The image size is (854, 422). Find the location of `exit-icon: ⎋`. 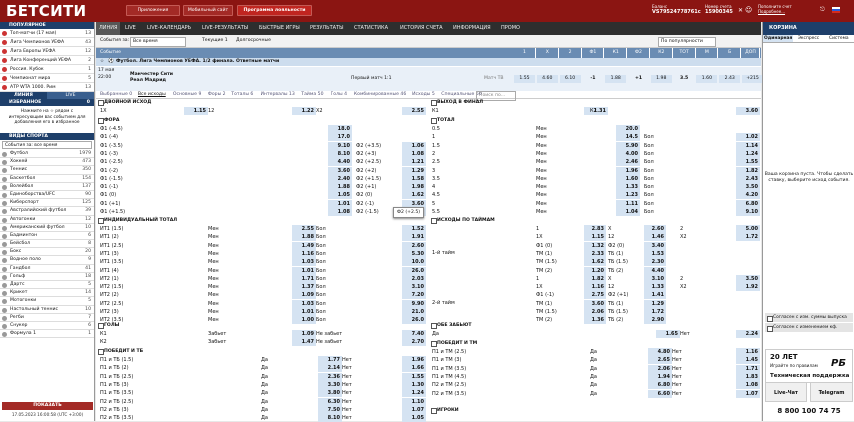

exit-icon: ⎋ is located at coordinates (822, 10).